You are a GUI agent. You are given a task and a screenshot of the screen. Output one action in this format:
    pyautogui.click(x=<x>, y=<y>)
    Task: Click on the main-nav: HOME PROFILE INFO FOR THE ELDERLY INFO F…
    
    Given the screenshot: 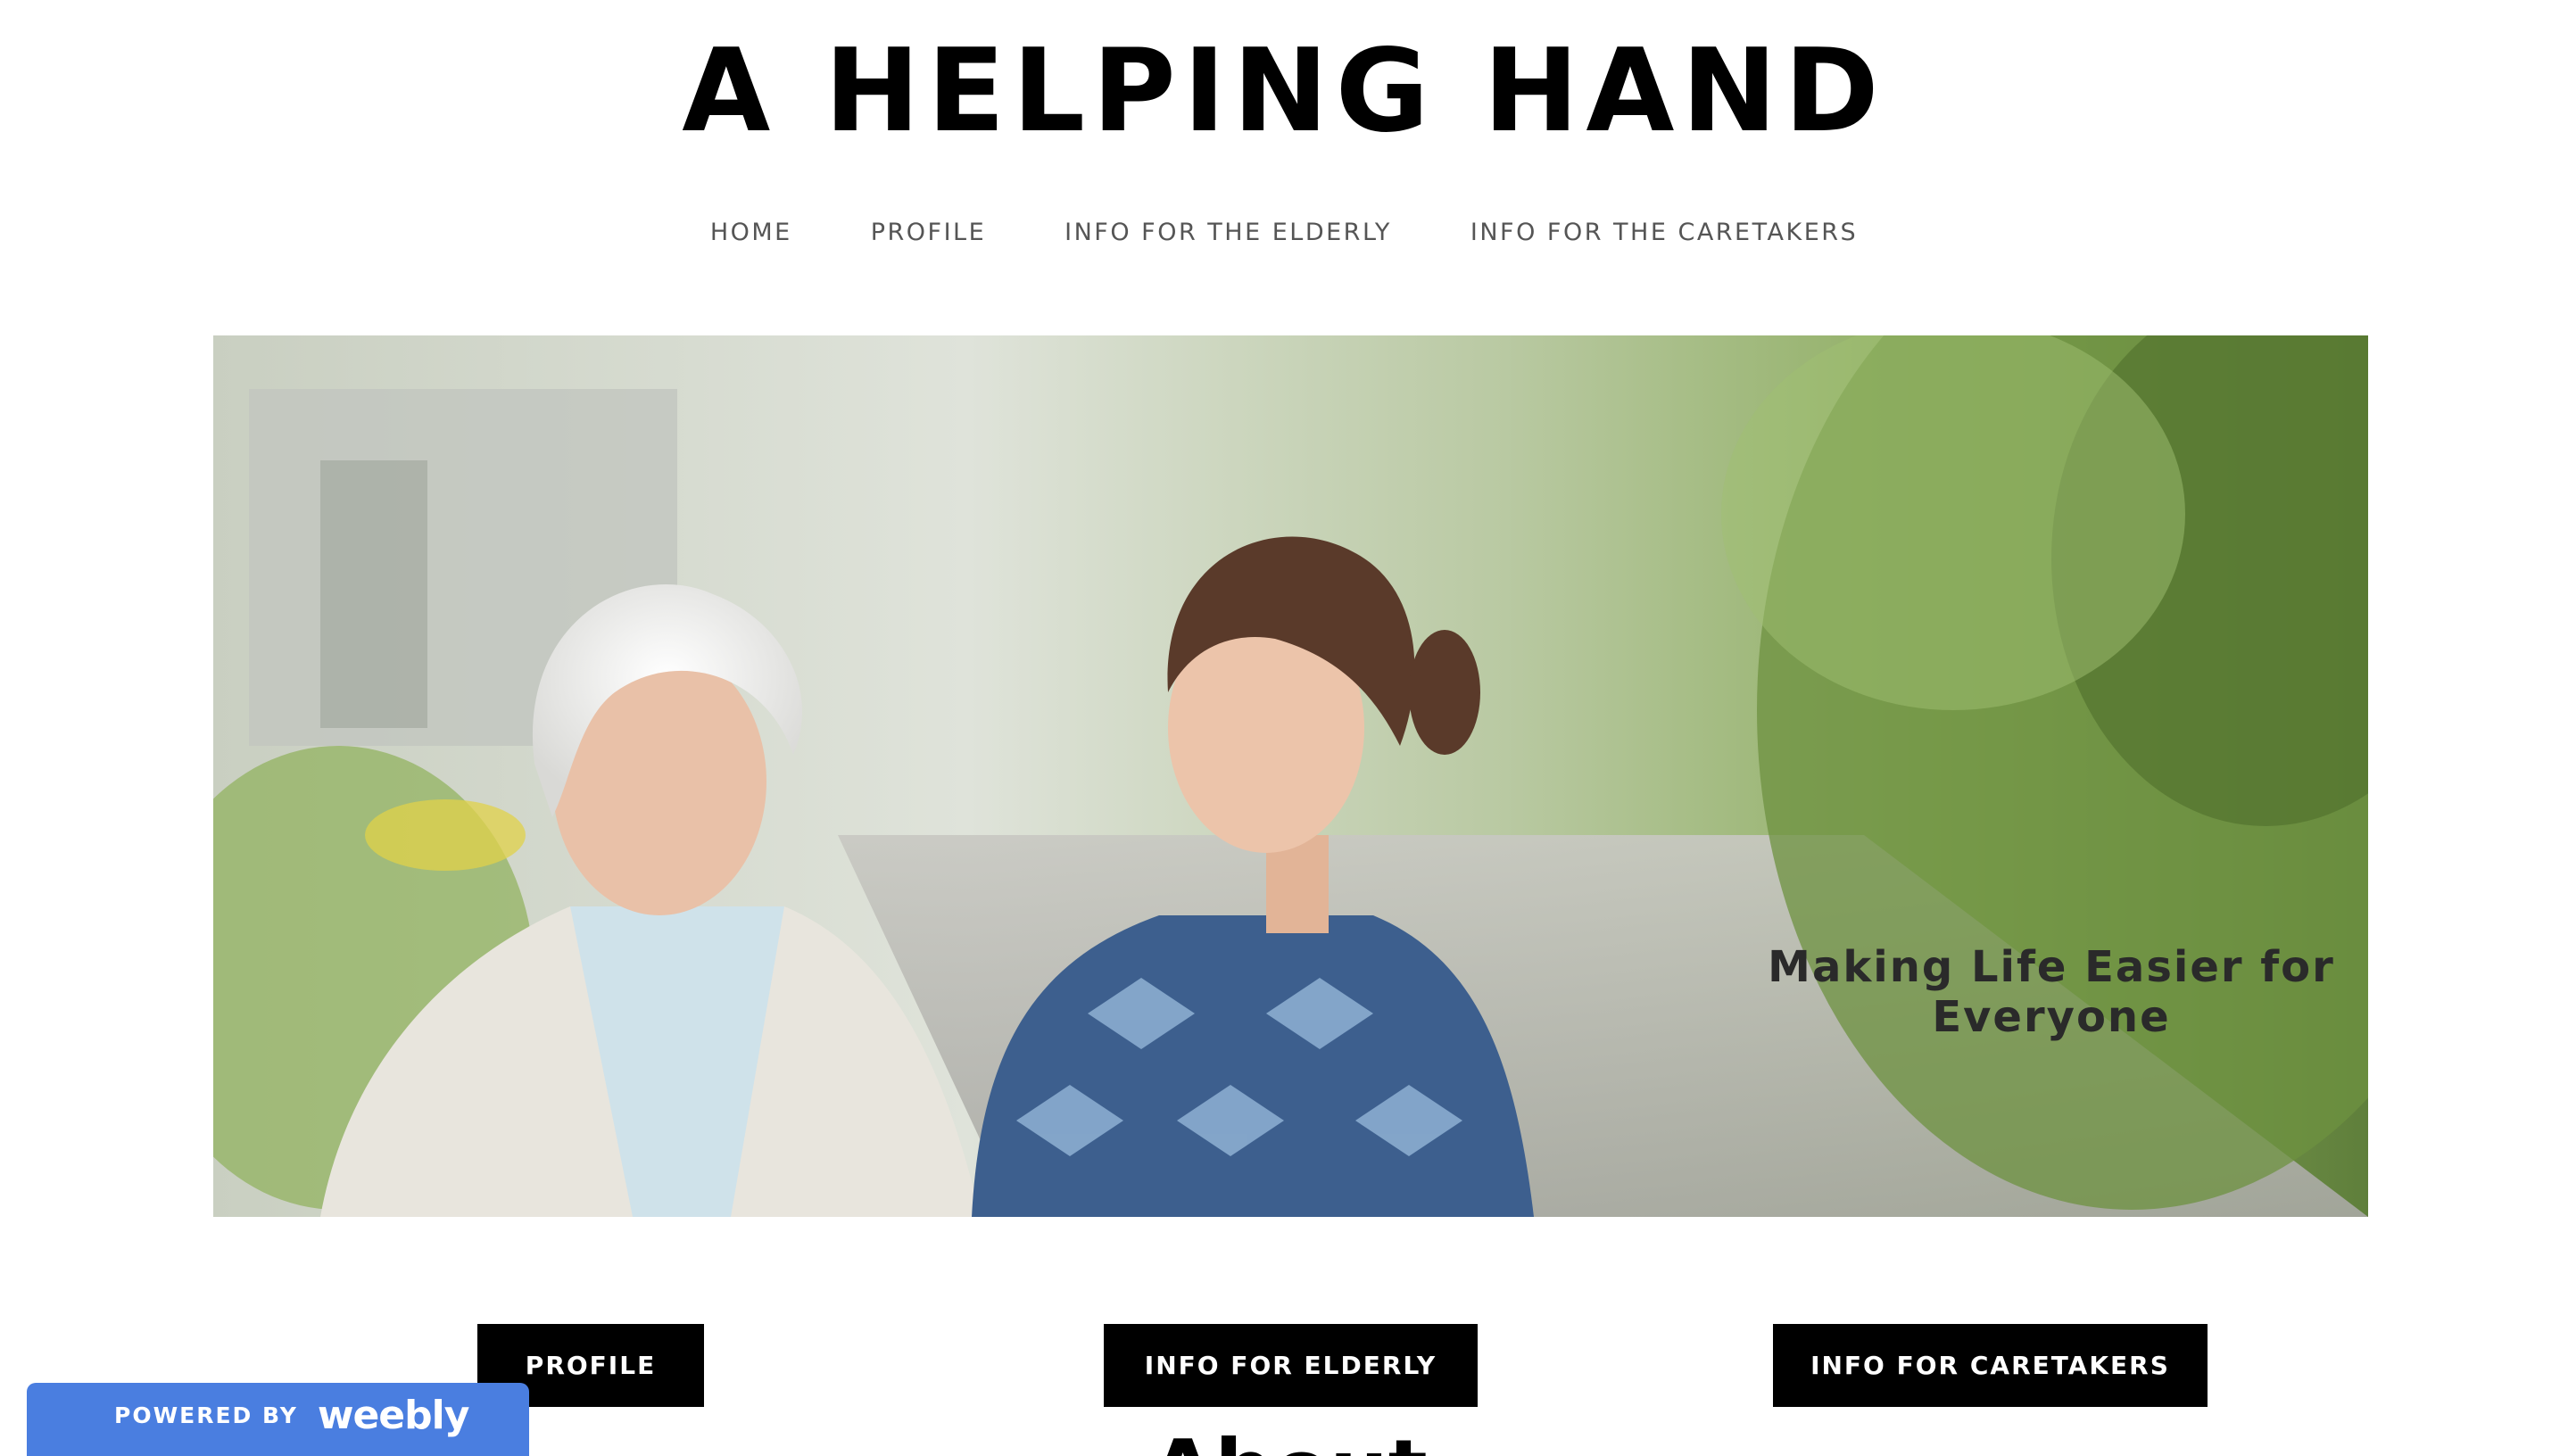 What is the action you would take?
    pyautogui.click(x=1284, y=233)
    